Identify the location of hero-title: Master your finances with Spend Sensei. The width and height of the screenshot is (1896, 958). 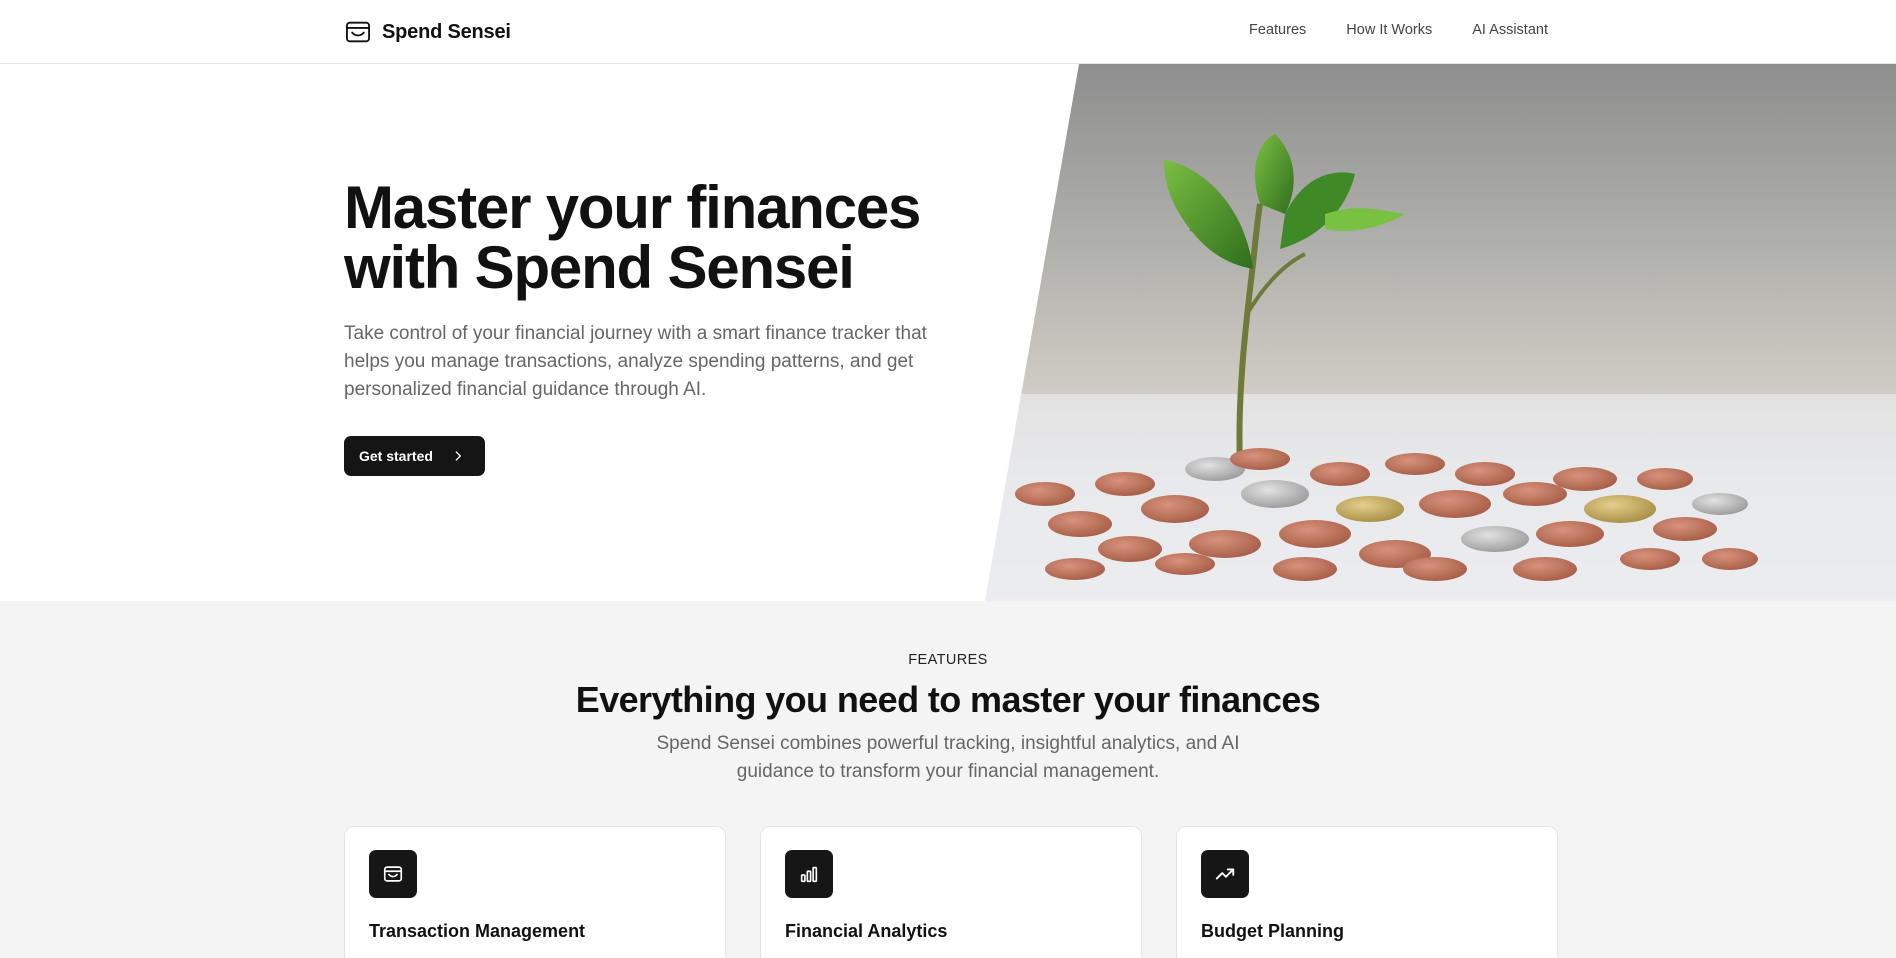
(654, 238).